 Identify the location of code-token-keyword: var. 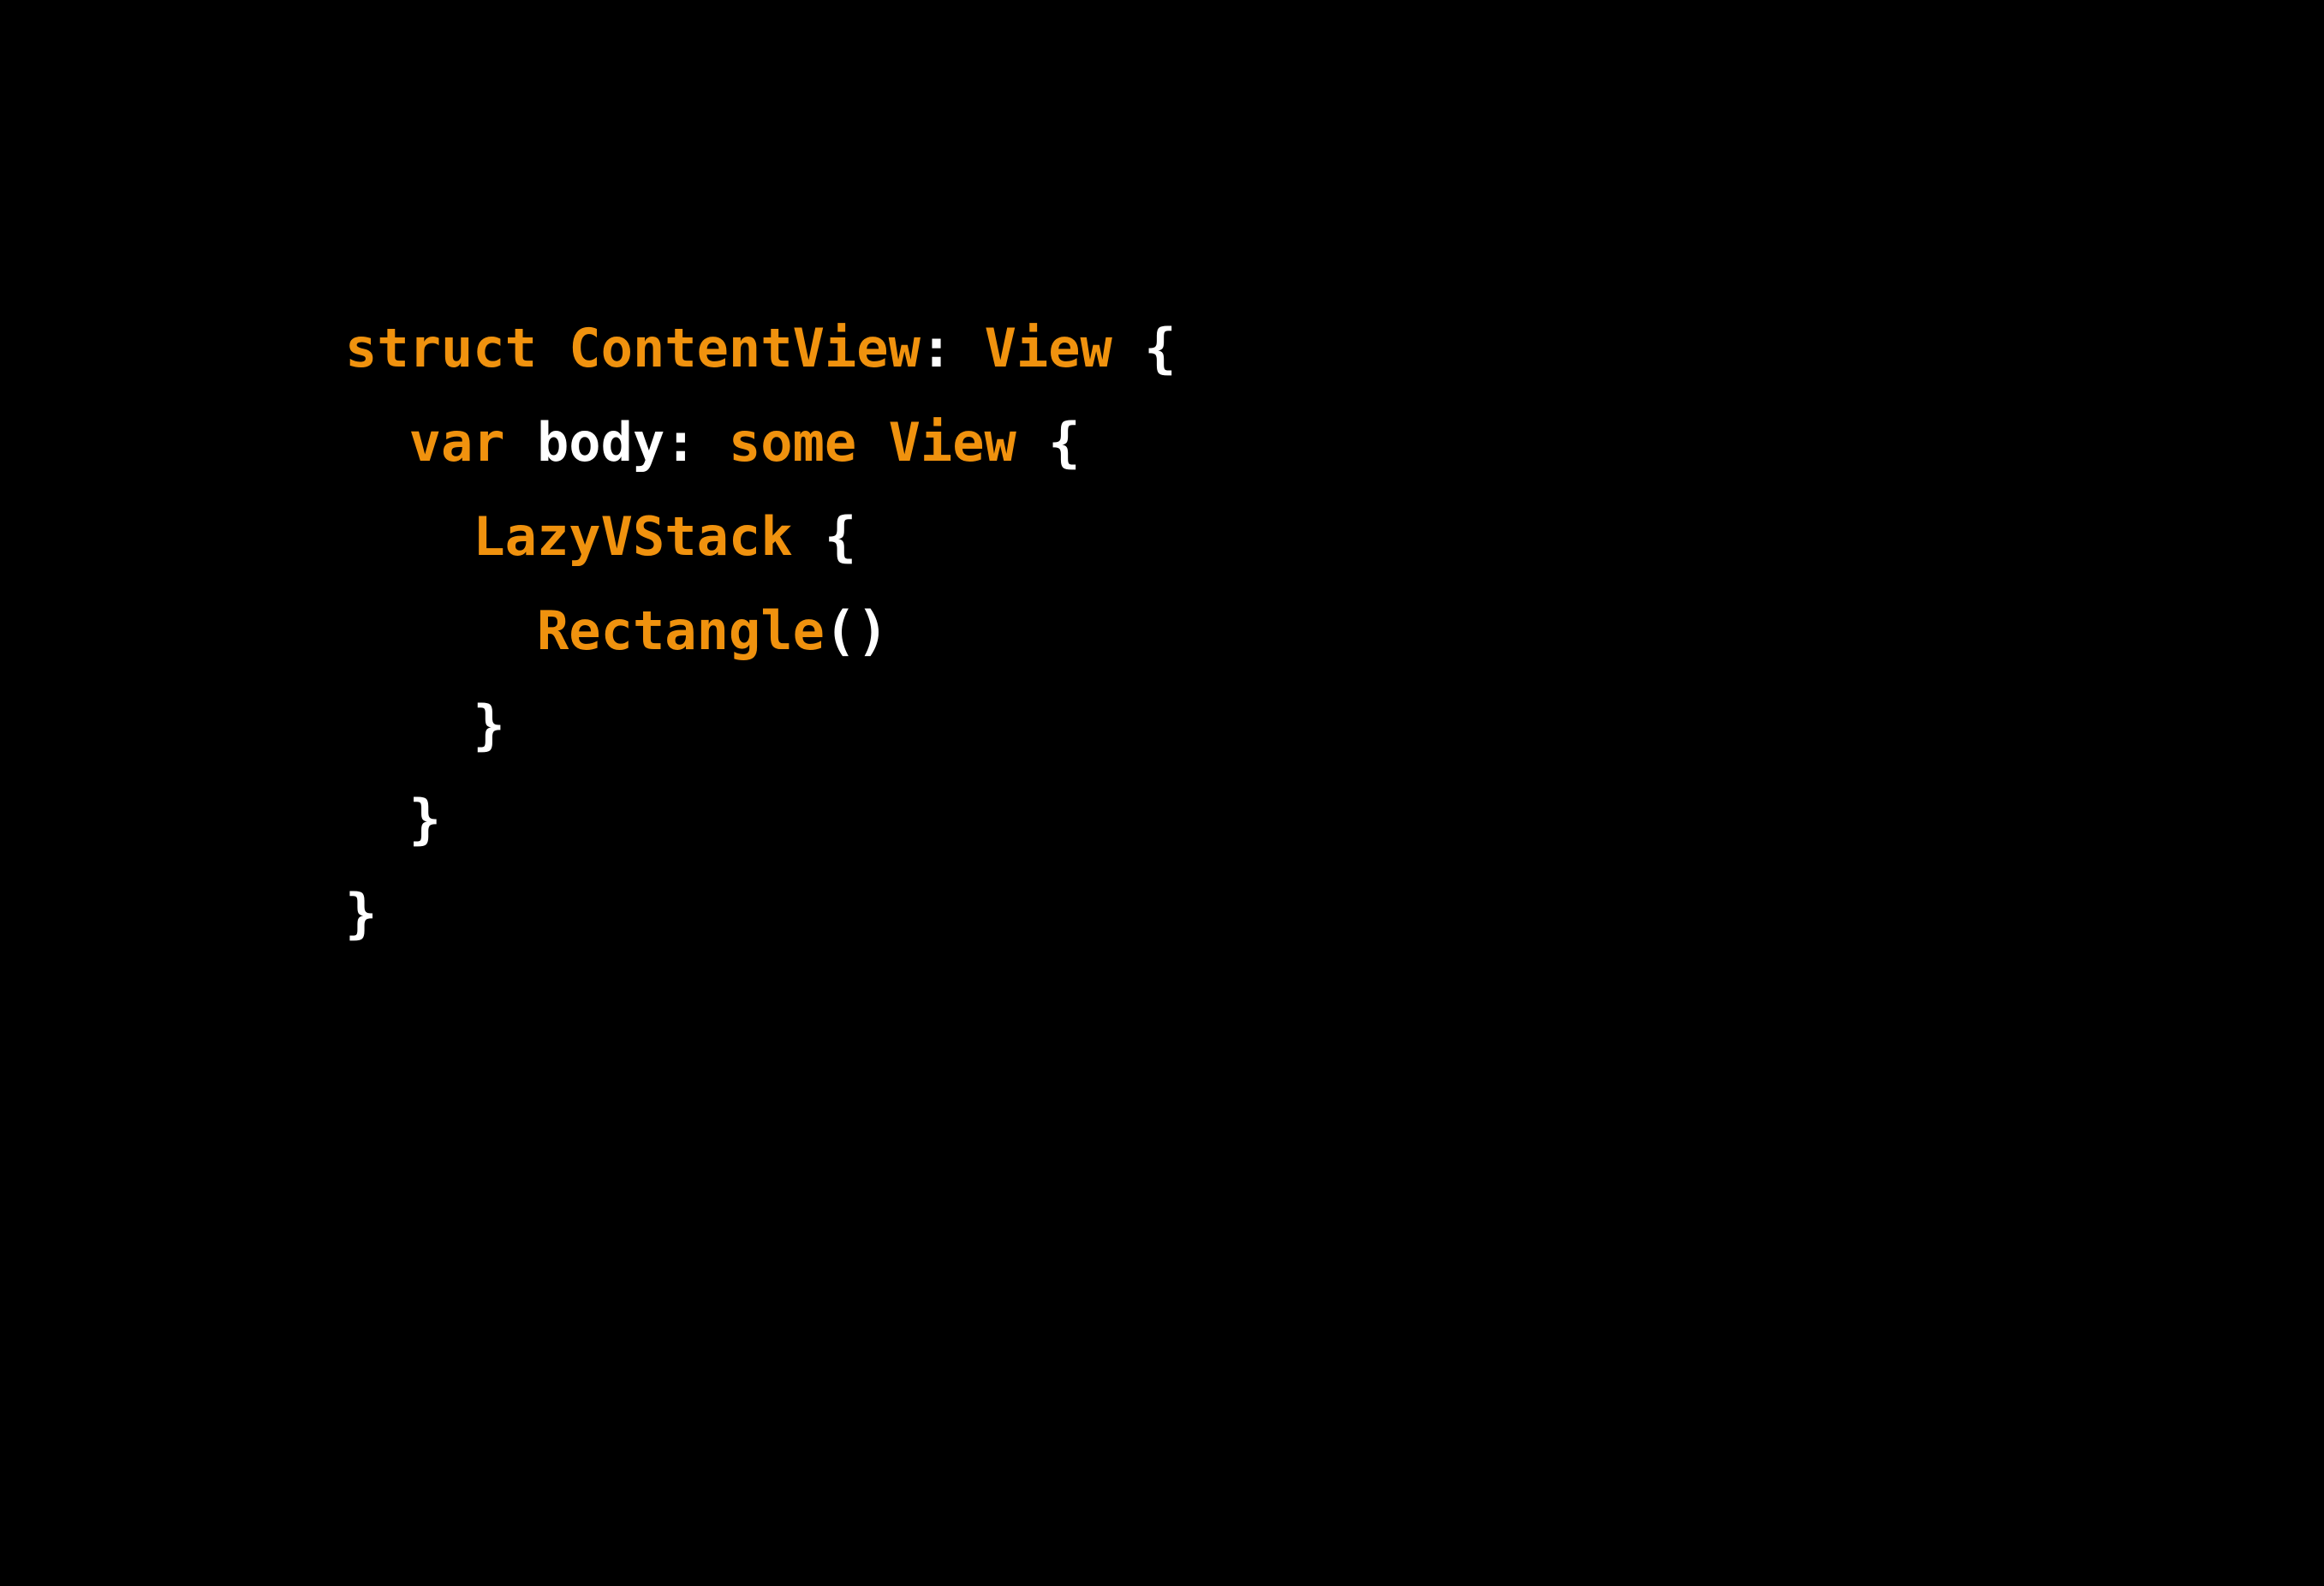
(456, 442).